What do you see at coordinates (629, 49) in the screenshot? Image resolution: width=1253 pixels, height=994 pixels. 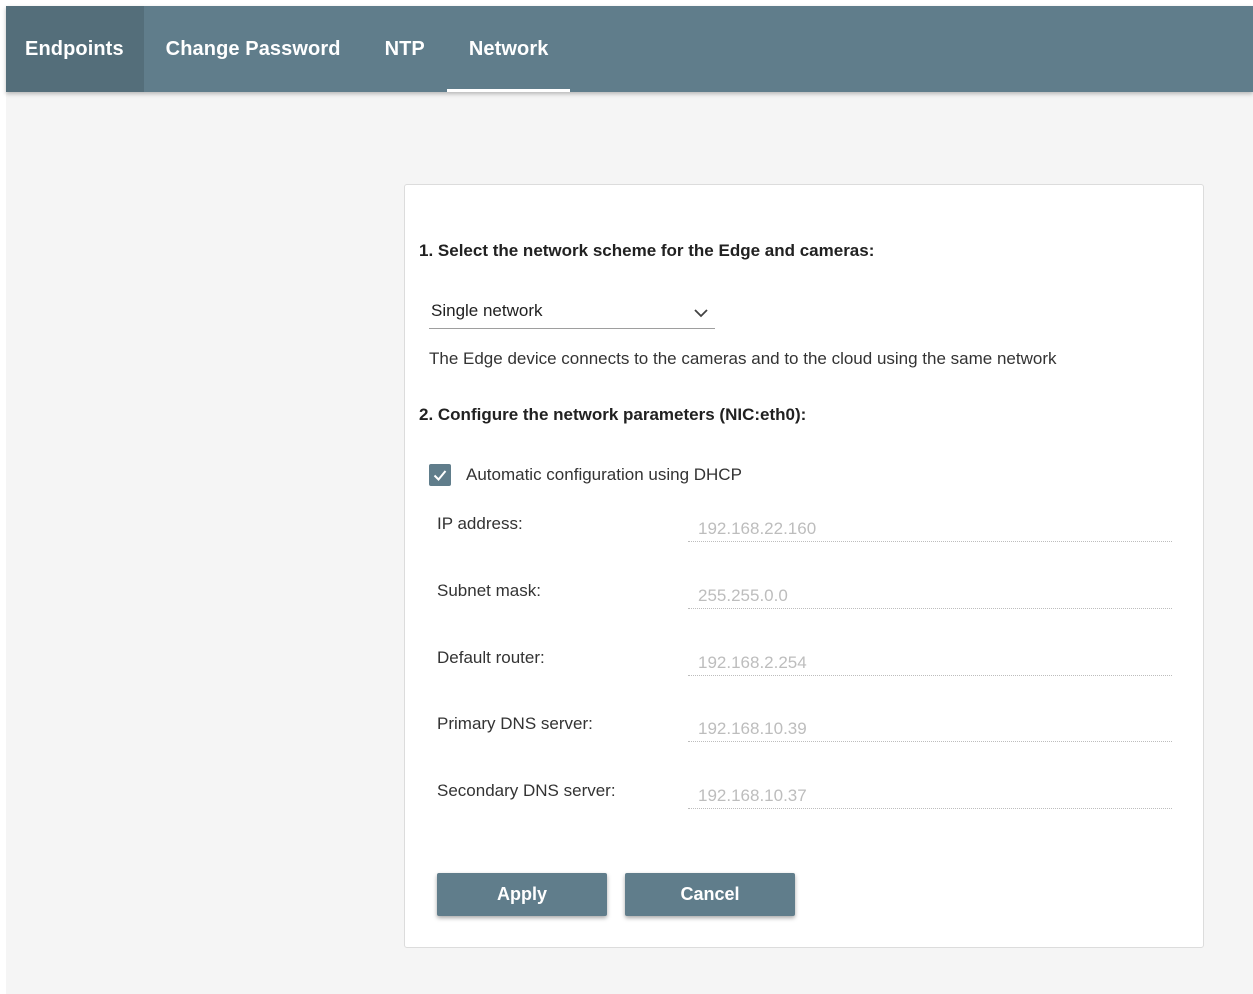 I see `top-navbar: Endpoints Change Password NTP Network` at bounding box center [629, 49].